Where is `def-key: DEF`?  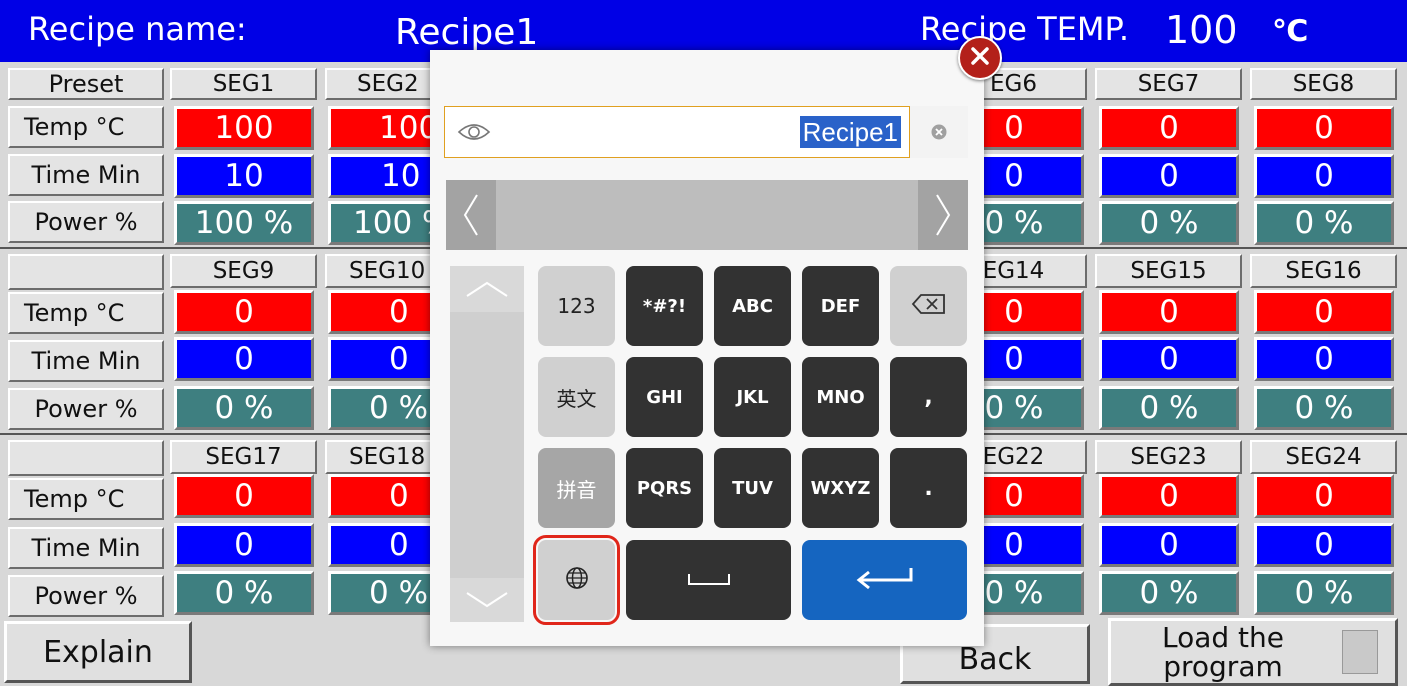
def-key: DEF is located at coordinates (840, 306).